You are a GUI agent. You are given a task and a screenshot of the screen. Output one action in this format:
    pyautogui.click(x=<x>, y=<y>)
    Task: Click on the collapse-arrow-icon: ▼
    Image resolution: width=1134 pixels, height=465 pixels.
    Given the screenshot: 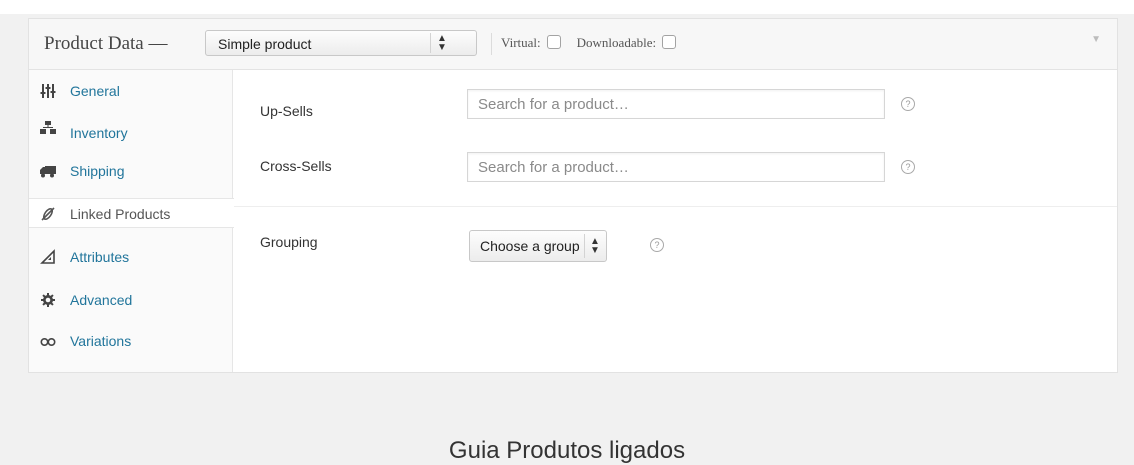 What is the action you would take?
    pyautogui.click(x=1096, y=39)
    